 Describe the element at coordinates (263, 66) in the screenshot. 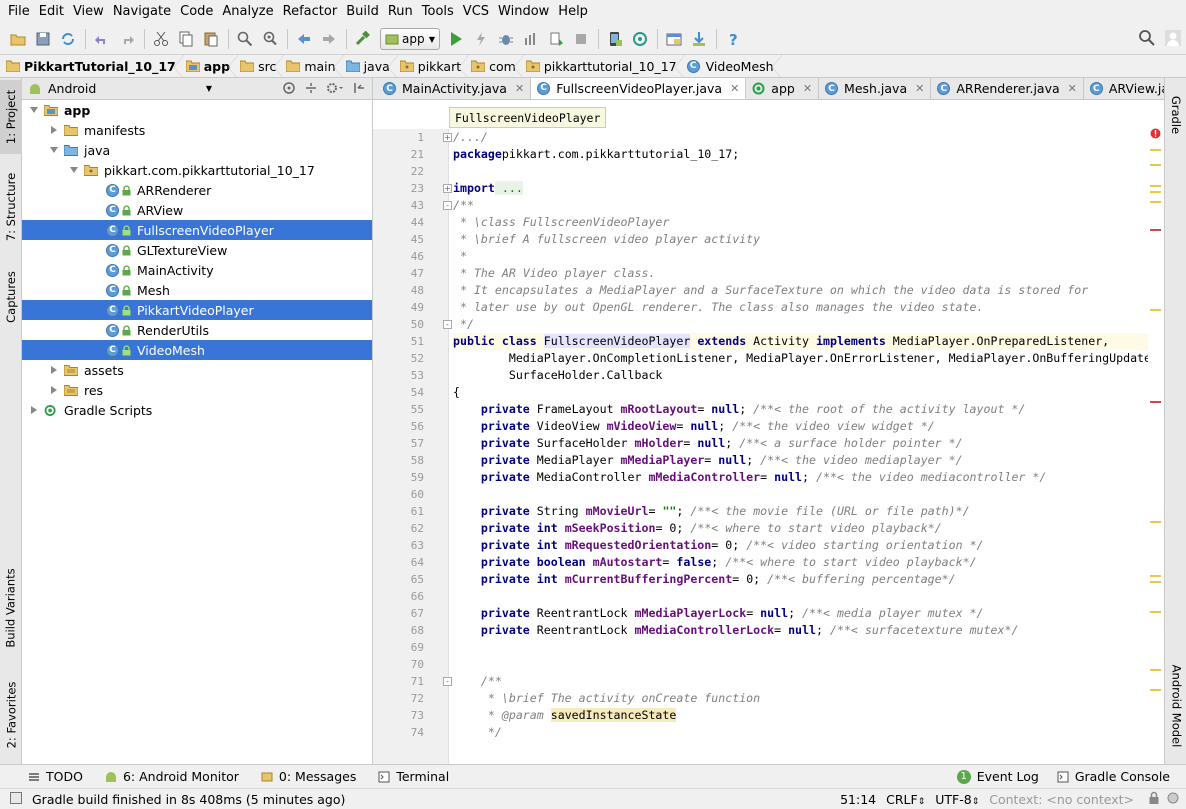

I see `breadcrumb-src: src` at that location.